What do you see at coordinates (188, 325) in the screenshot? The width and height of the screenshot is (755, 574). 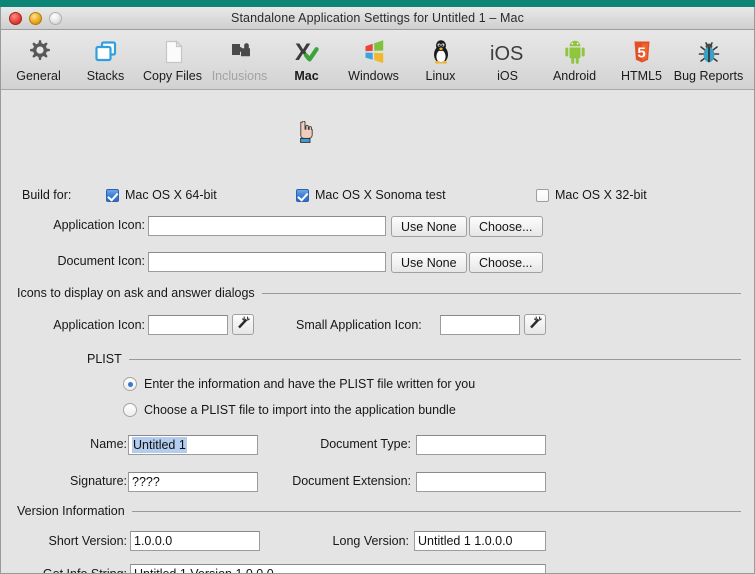 I see `dialog-application-icon-input` at bounding box center [188, 325].